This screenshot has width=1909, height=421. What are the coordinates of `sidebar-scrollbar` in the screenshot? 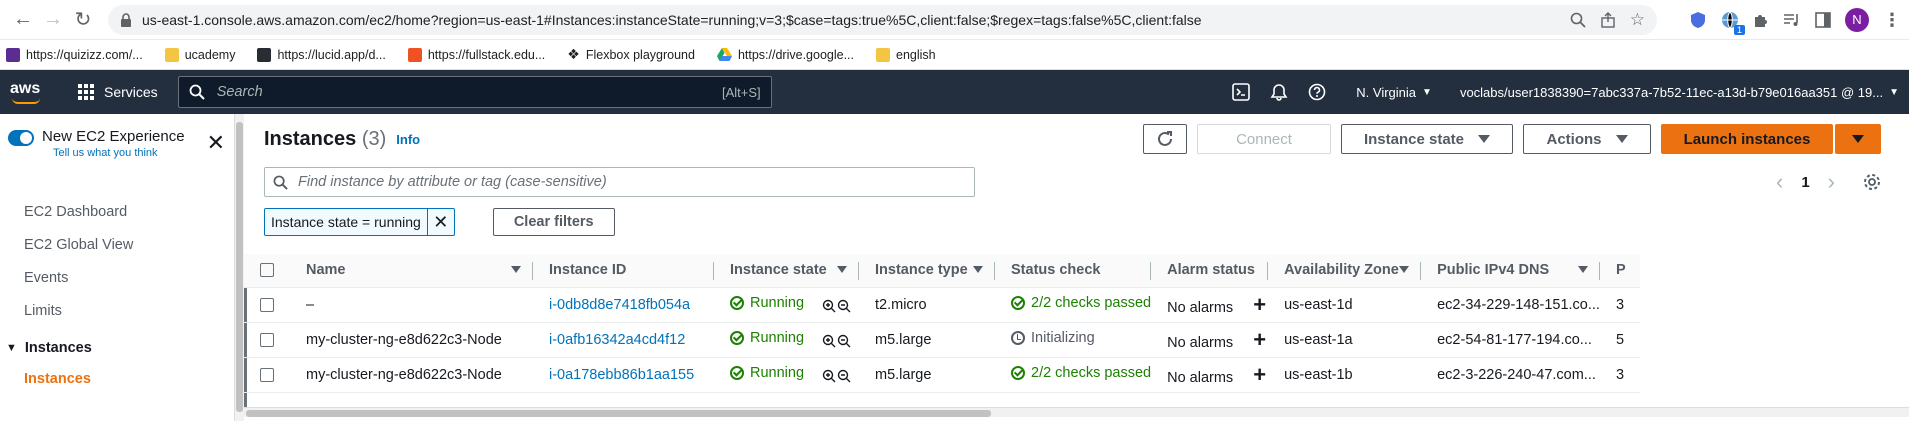 It's located at (239, 267).